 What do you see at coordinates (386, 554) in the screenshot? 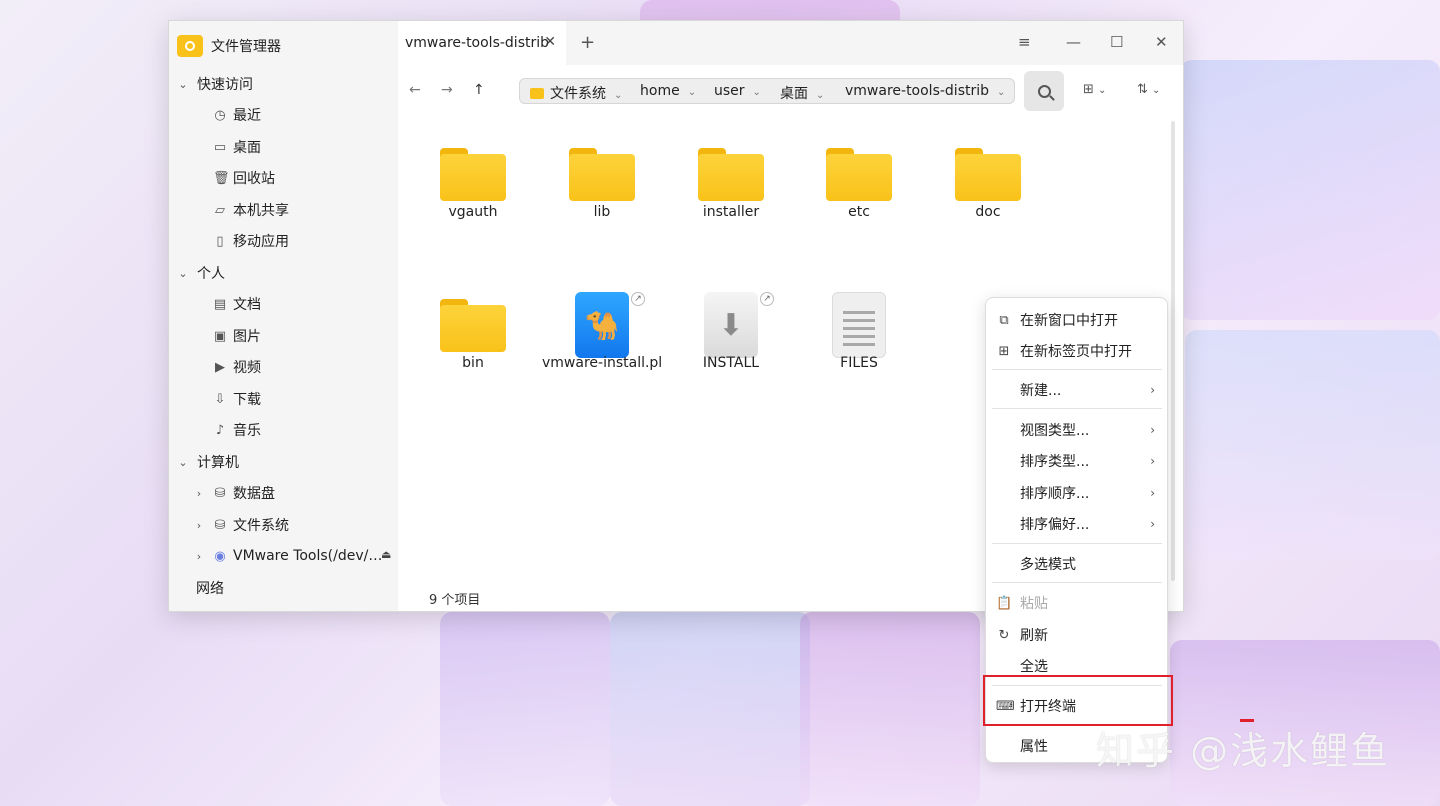
I see `eject-icon: ⏏` at bounding box center [386, 554].